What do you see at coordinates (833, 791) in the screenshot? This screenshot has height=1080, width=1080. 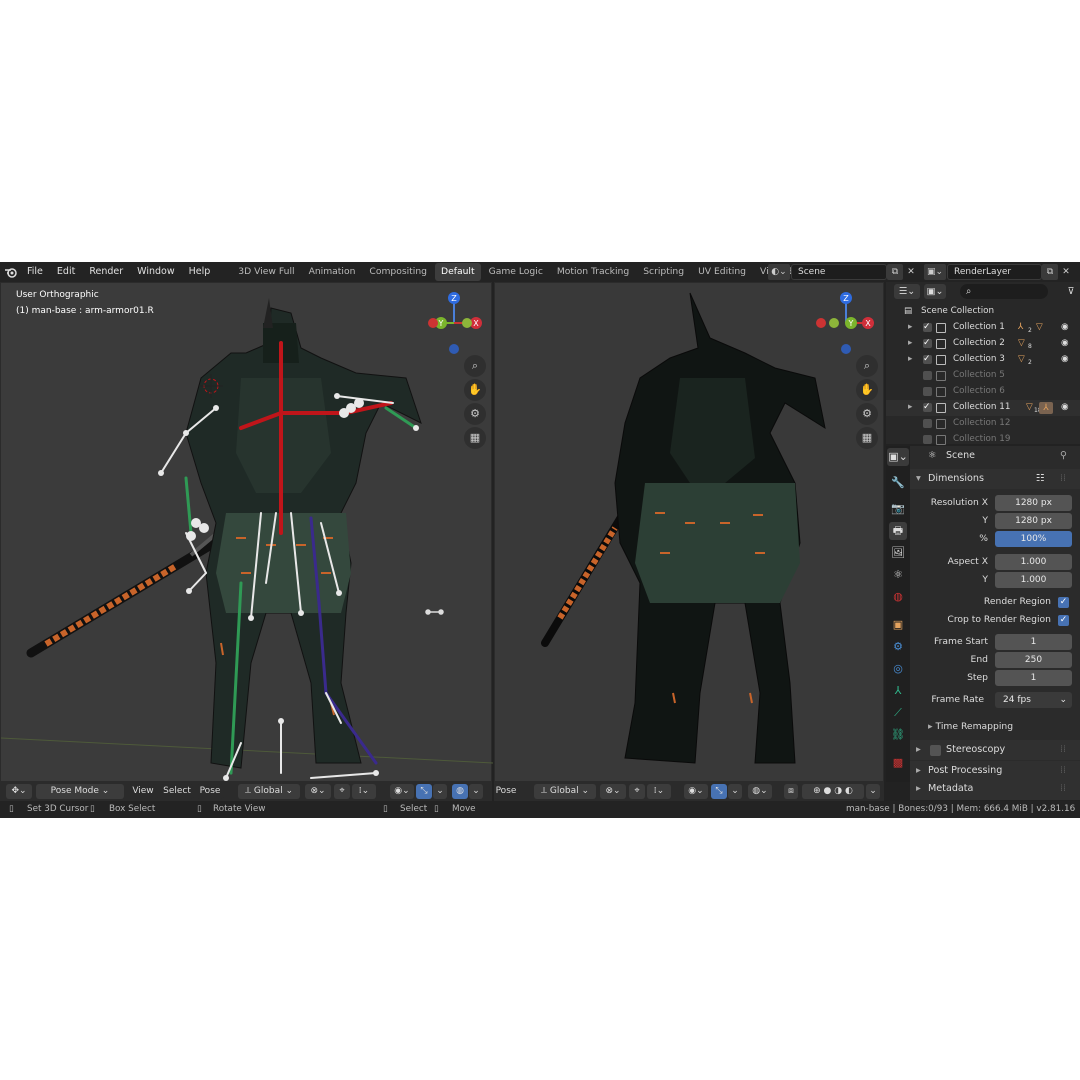 I see `shading-mode-buttons: ⊕ ● ◑ ◐` at bounding box center [833, 791].